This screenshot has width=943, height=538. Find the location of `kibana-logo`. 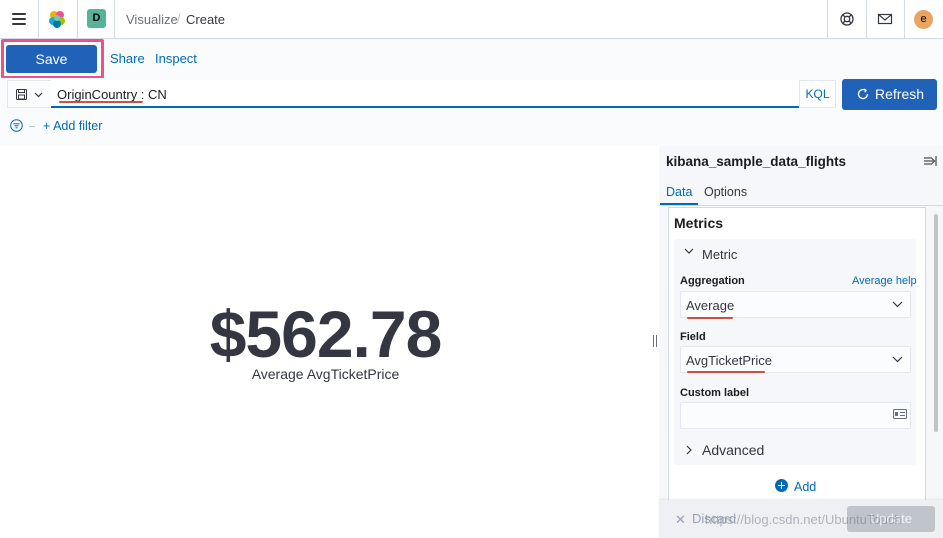

kibana-logo is located at coordinates (57, 19).